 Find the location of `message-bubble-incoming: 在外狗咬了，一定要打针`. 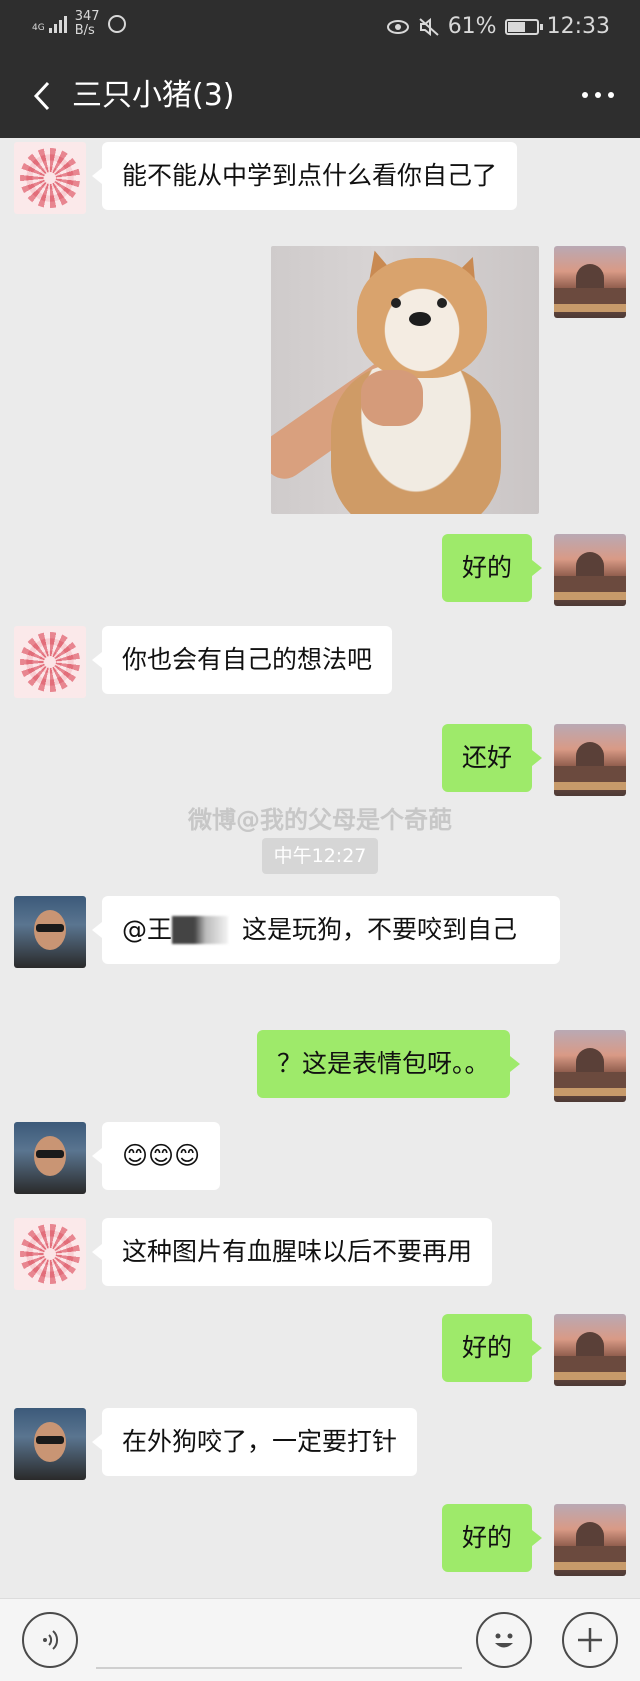

message-bubble-incoming: 在外狗咬了，一定要打针 is located at coordinates (254, 1442).